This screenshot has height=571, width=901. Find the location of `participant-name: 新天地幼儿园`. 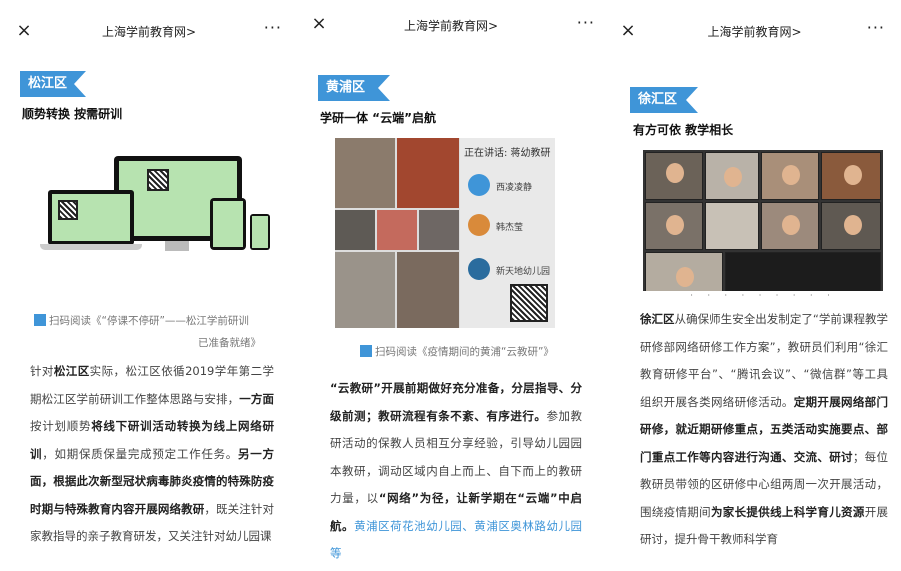

participant-name: 新天地幼儿园 is located at coordinates (523, 272).